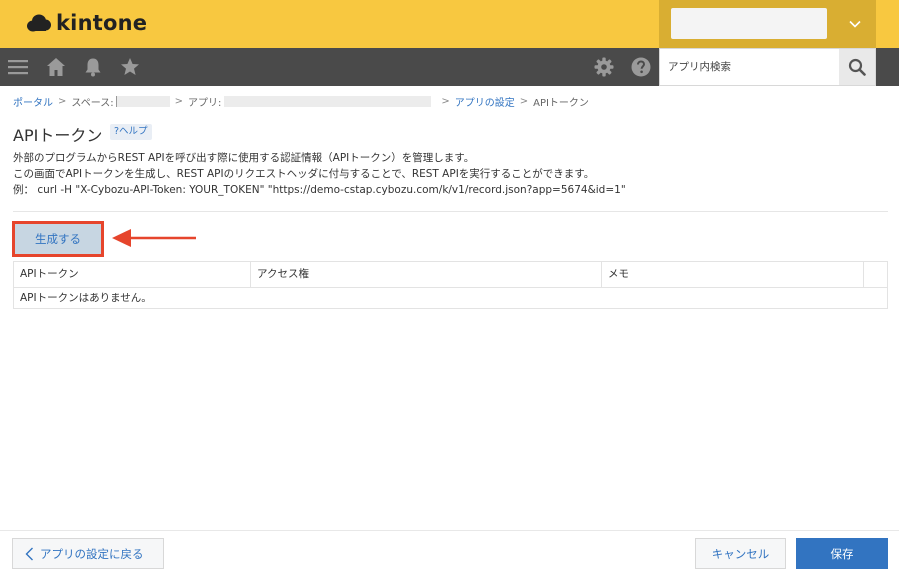 This screenshot has width=899, height=573. I want to click on bell-icon, so click(93, 67).